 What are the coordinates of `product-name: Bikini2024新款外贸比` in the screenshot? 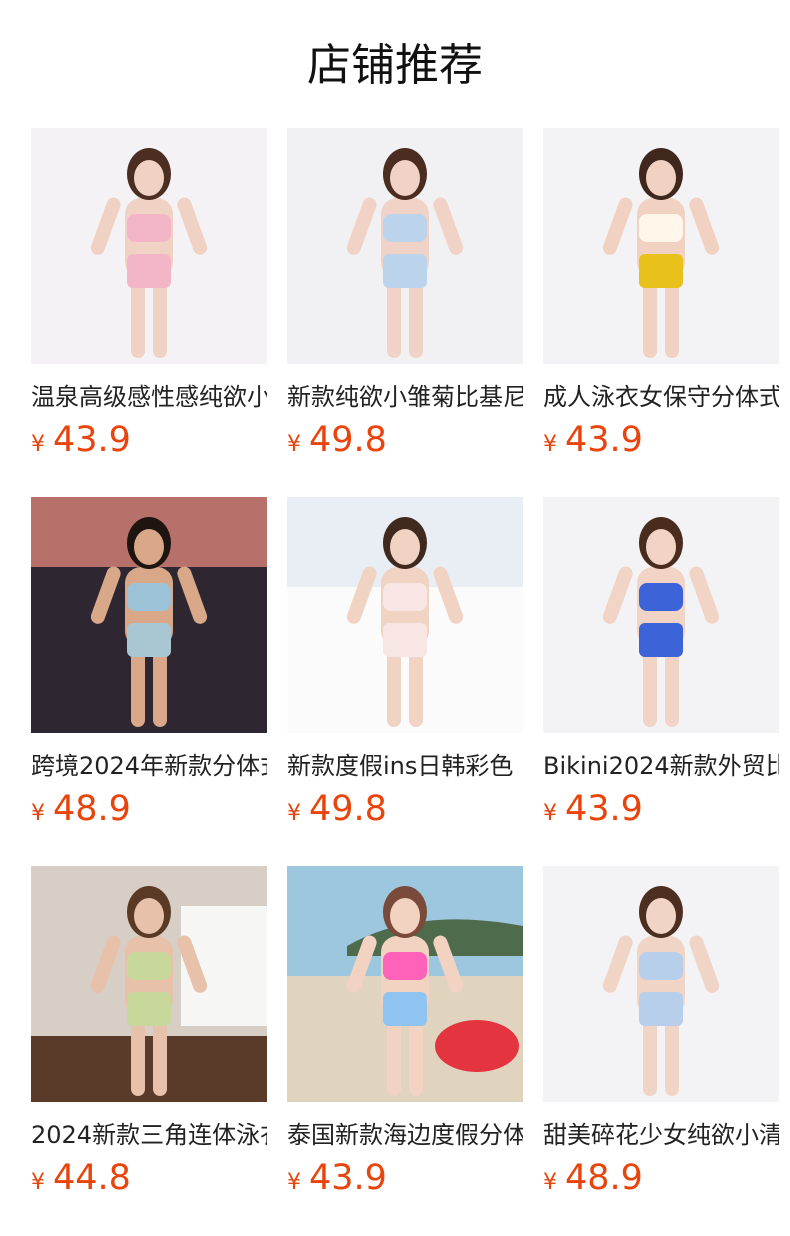 It's located at (661, 766).